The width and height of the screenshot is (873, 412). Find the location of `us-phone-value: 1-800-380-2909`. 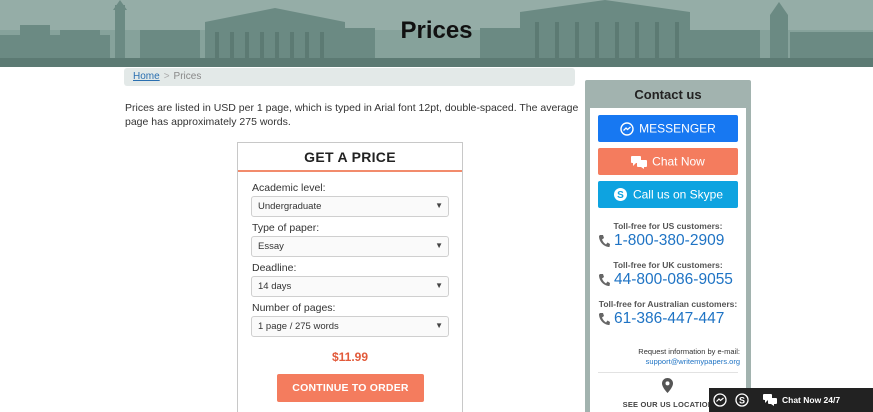

us-phone-value: 1-800-380-2909 is located at coordinates (669, 240).